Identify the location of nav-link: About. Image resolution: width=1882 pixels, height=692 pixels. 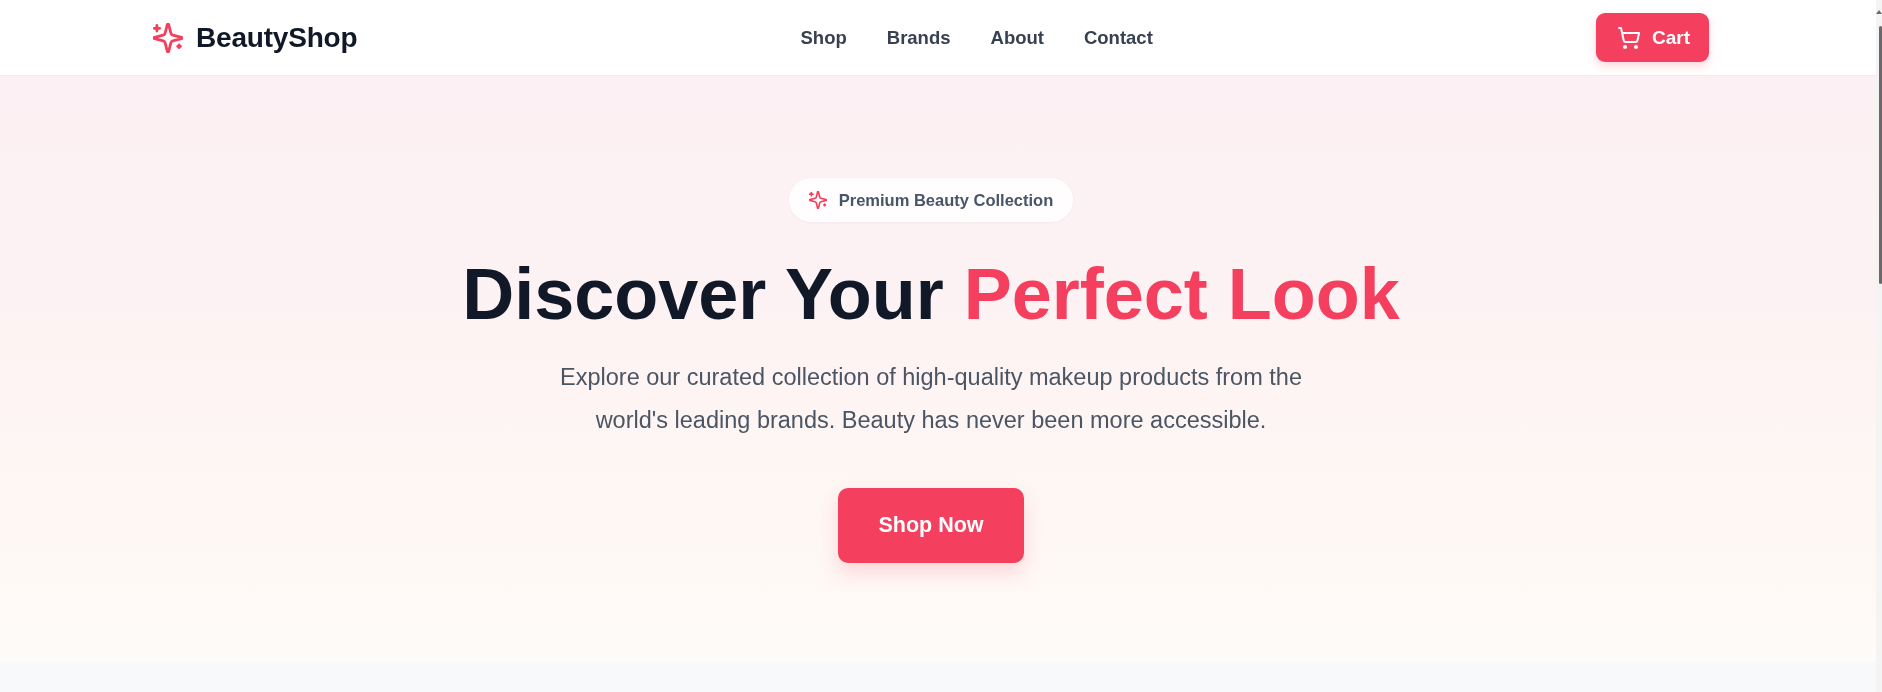
(1017, 37).